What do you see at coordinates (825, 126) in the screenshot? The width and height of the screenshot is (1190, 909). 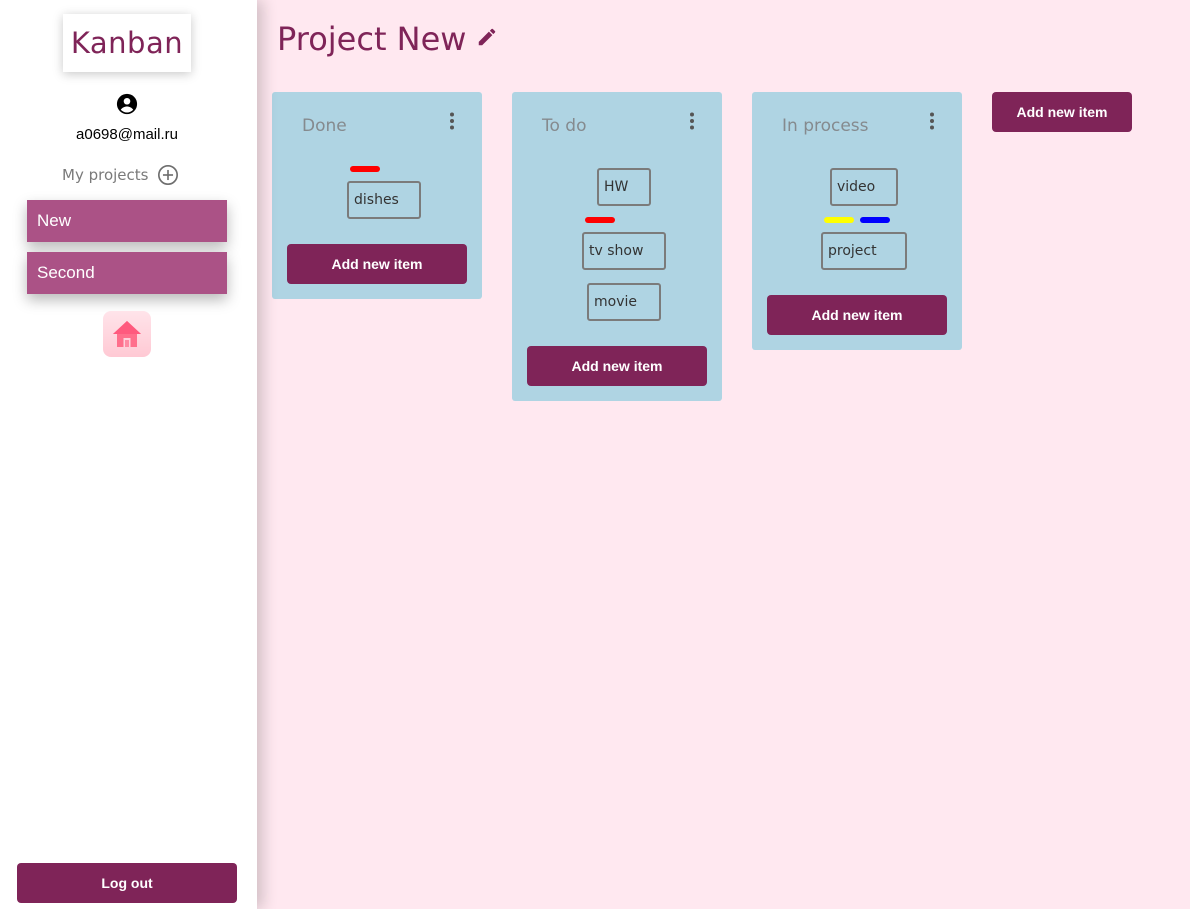 I see `column-title: In process` at bounding box center [825, 126].